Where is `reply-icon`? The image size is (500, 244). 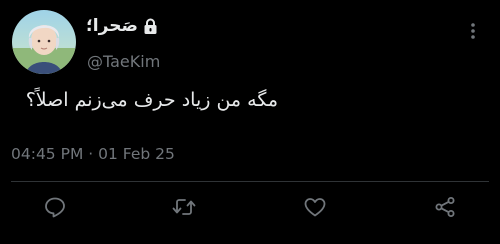 reply-icon is located at coordinates (55, 207).